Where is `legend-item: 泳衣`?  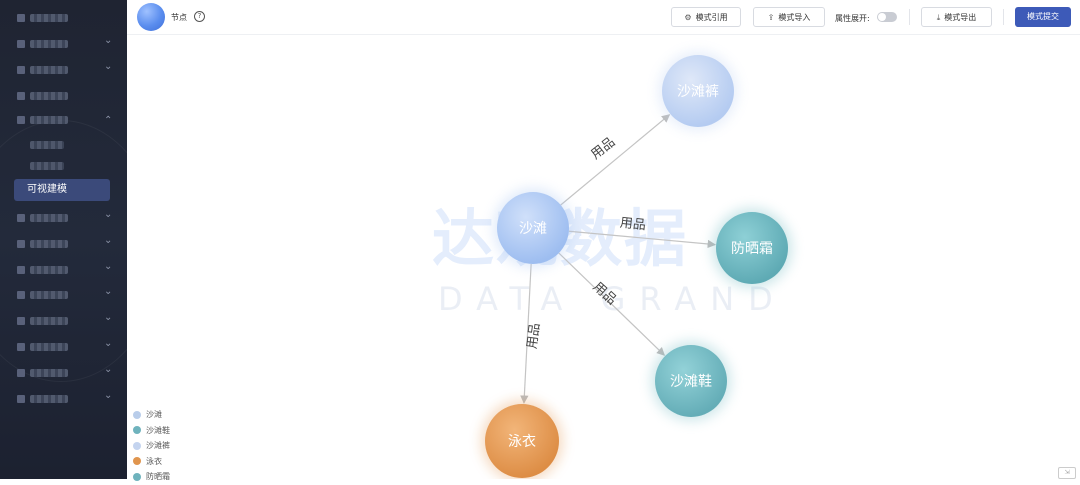 legend-item: 泳衣 is located at coordinates (151, 462).